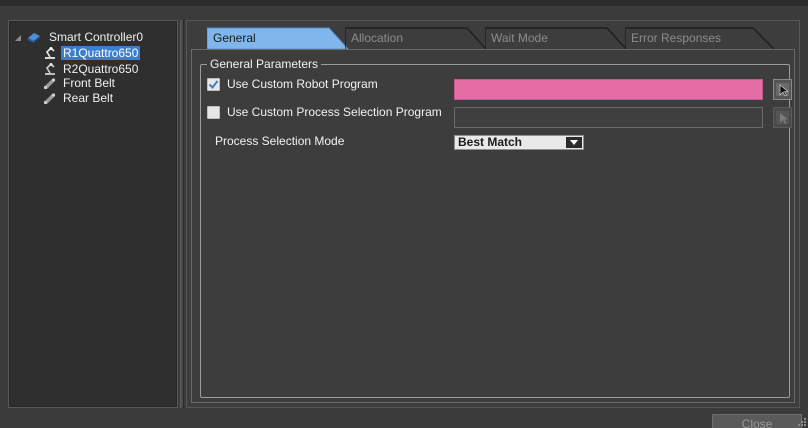 This screenshot has width=808, height=428. Describe the element at coordinates (556, 38) in the screenshot. I see `tab-wait-mode: Wait Mode` at that location.